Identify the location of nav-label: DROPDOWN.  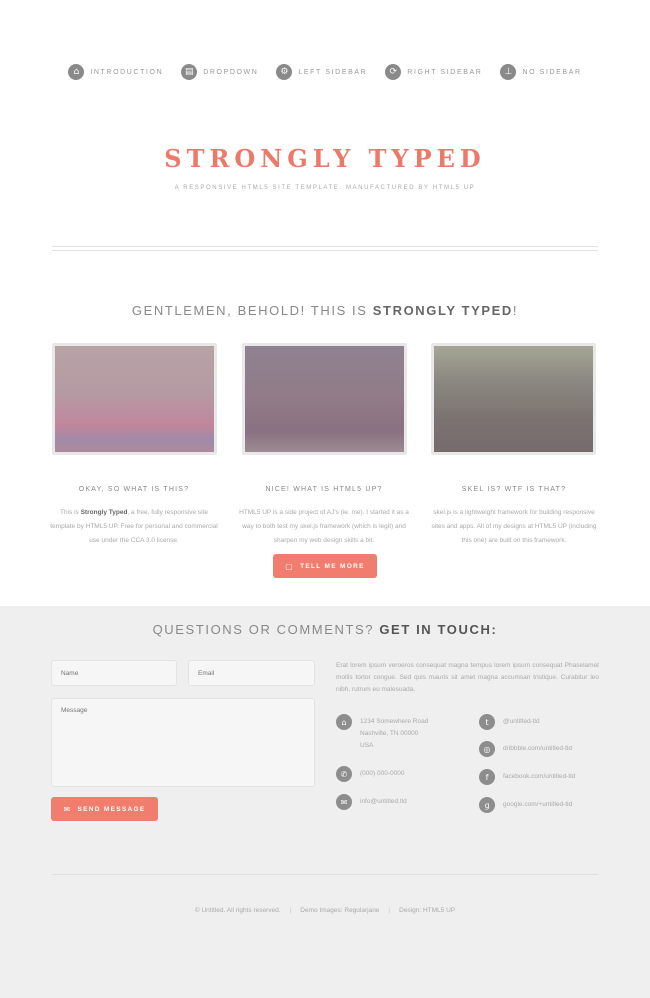
(231, 72).